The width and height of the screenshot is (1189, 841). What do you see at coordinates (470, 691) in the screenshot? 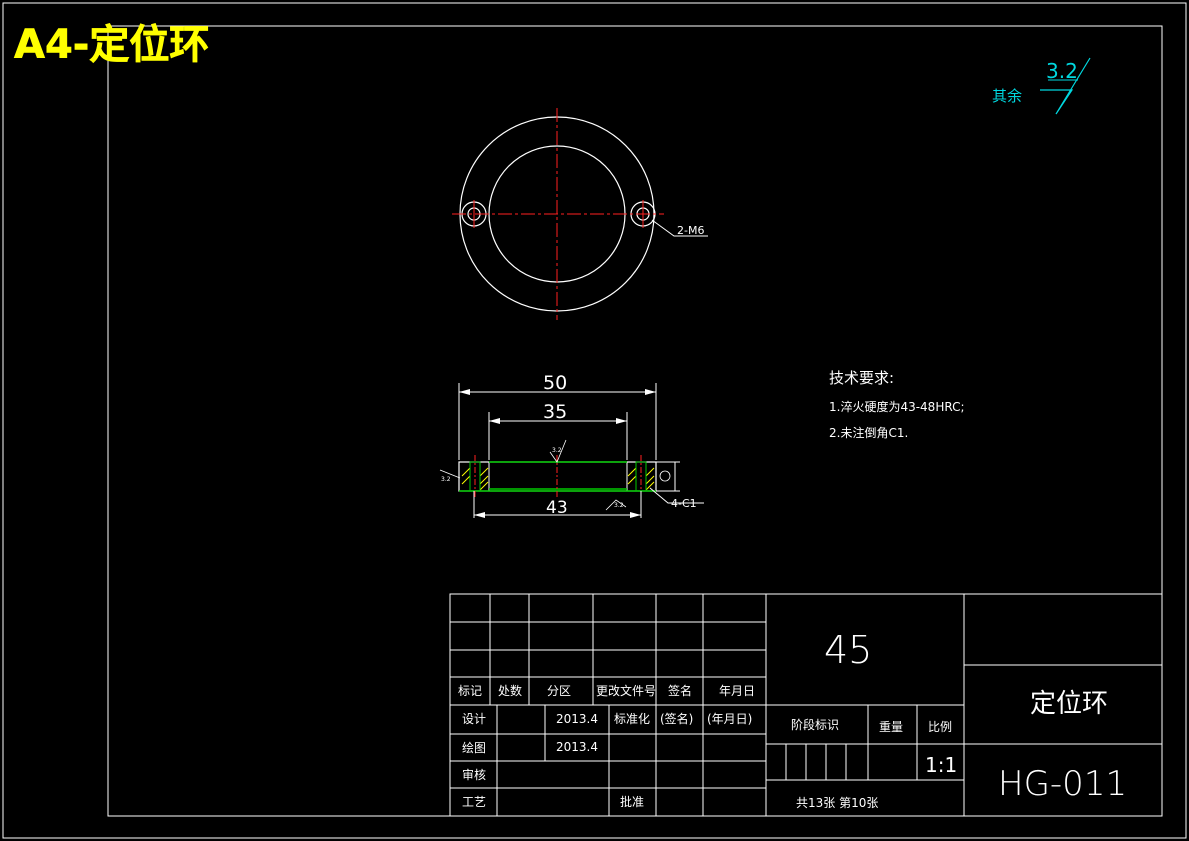
I see `hdr-mark: 标记` at bounding box center [470, 691].